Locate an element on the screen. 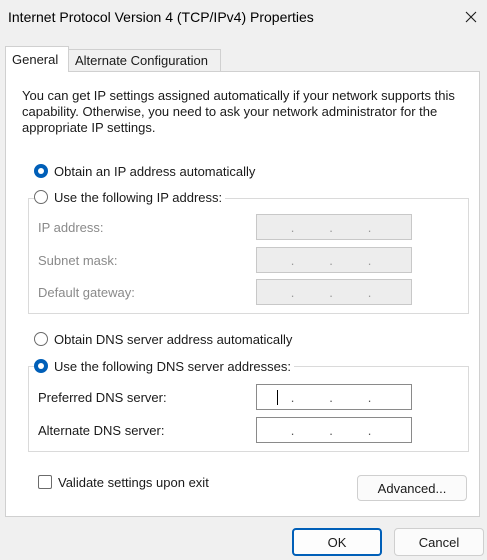 The width and height of the screenshot is (487, 560). dns-manual-option: Use the following DNS server addresses: is located at coordinates (164, 366).